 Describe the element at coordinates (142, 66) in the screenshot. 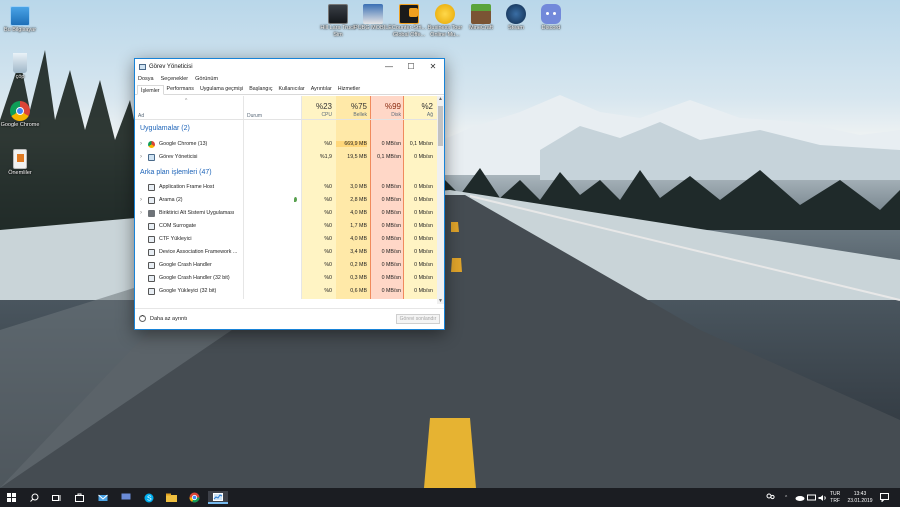

I see `task-manager-app-icon` at that location.